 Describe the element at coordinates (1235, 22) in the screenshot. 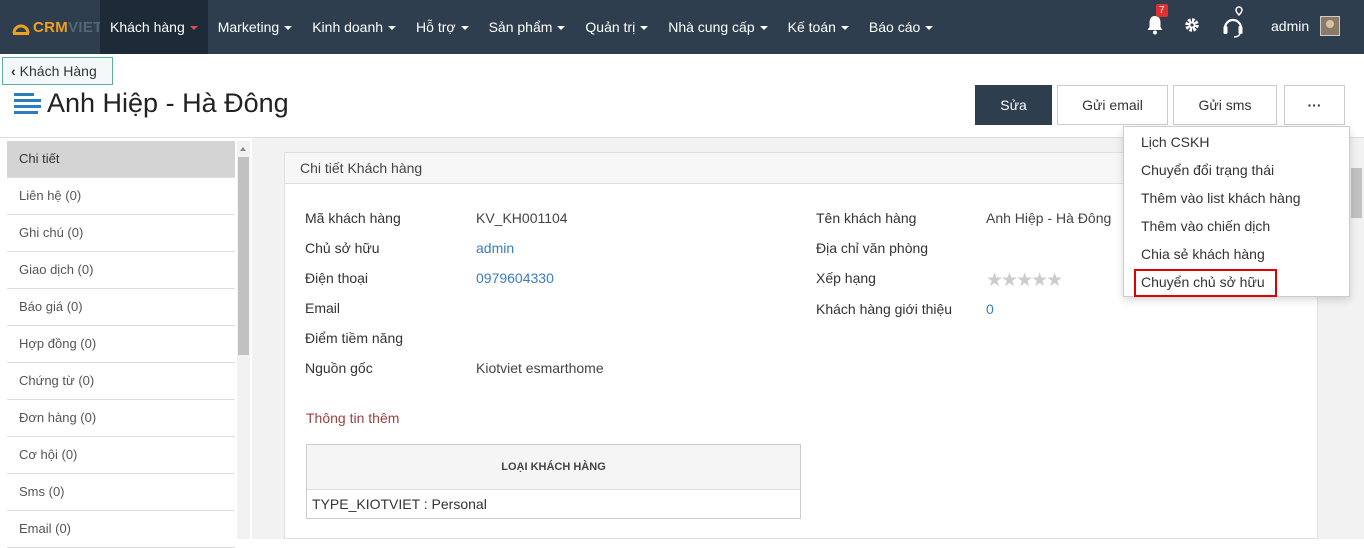

I see `headset-icon` at that location.